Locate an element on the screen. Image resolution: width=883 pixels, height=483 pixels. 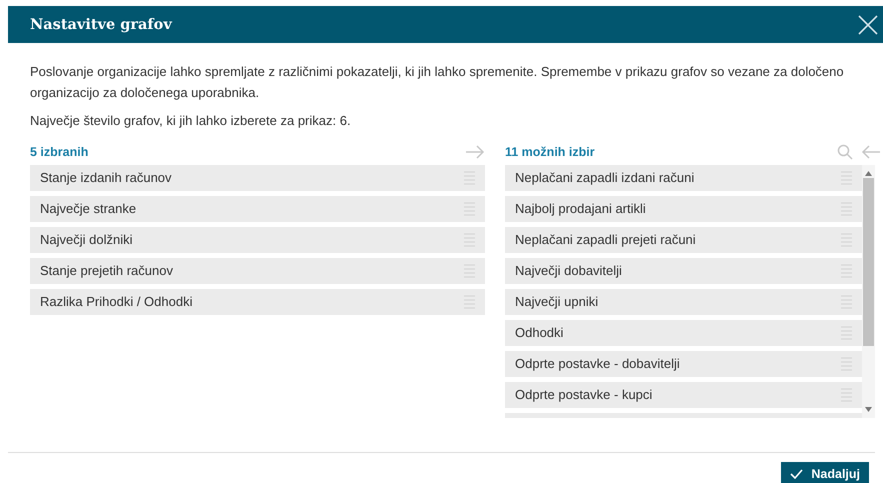
available-heading: 11 možnih izbir is located at coordinates (550, 152).